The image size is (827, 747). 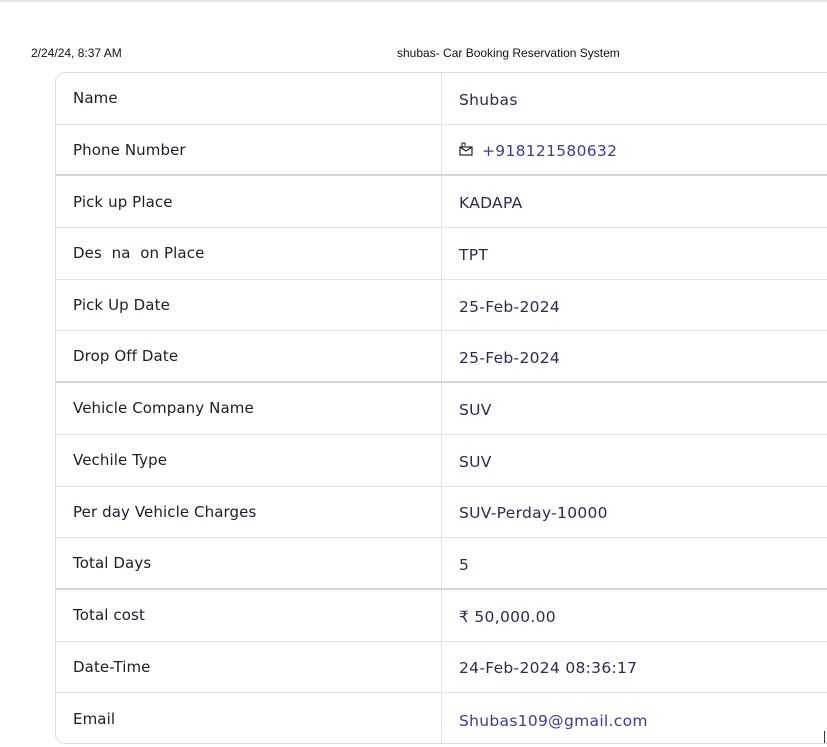 I want to click on row-label: Vechile Type, so click(x=249, y=460).